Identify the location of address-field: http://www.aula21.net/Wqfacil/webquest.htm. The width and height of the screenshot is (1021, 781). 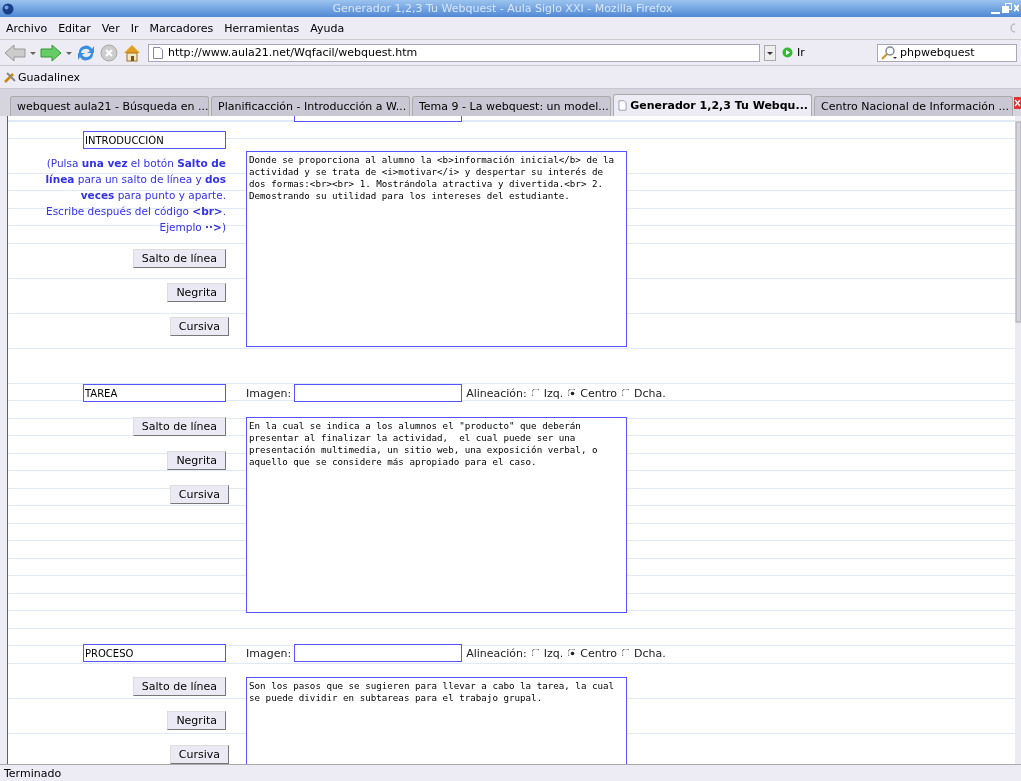
(454, 52).